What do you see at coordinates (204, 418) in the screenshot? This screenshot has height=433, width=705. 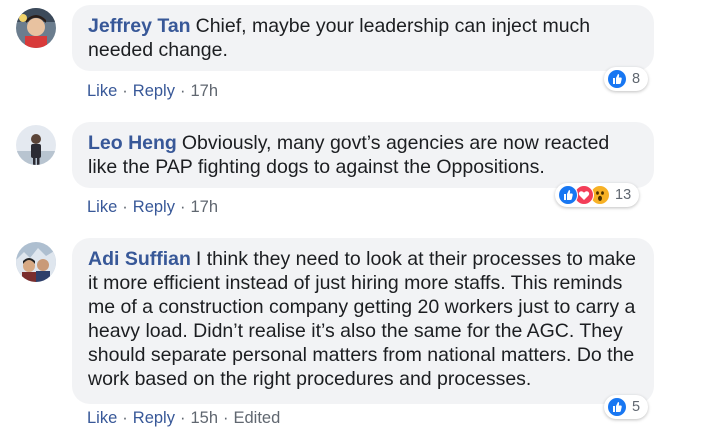 I see `comment-timestamp: 15h` at bounding box center [204, 418].